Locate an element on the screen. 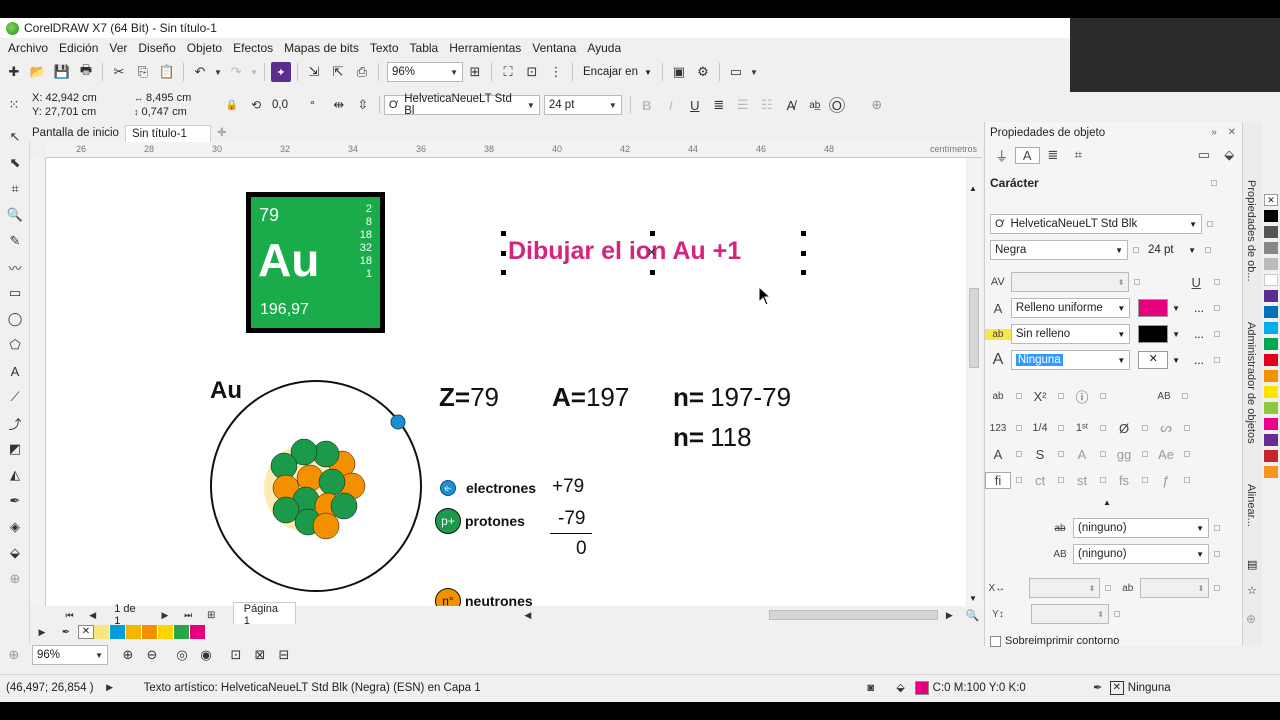  f-swash-icon: ƒ is located at coordinates (1166, 480).